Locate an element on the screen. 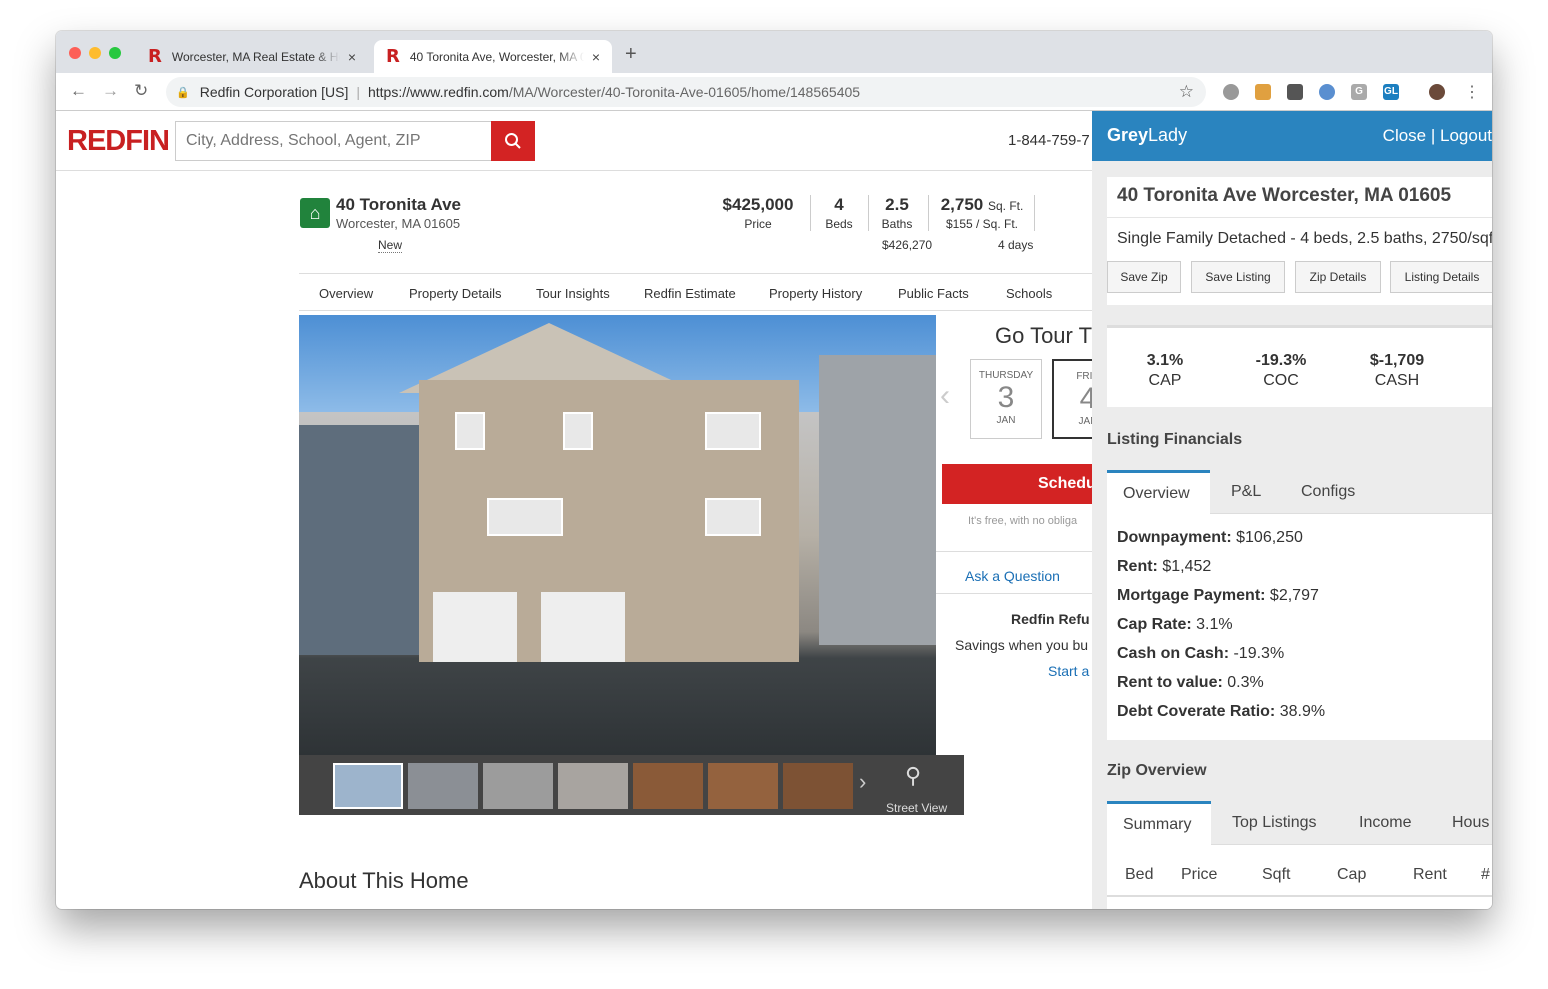 Image resolution: width=1548 pixels, height=989 pixels. search-icon is located at coordinates (513, 141).